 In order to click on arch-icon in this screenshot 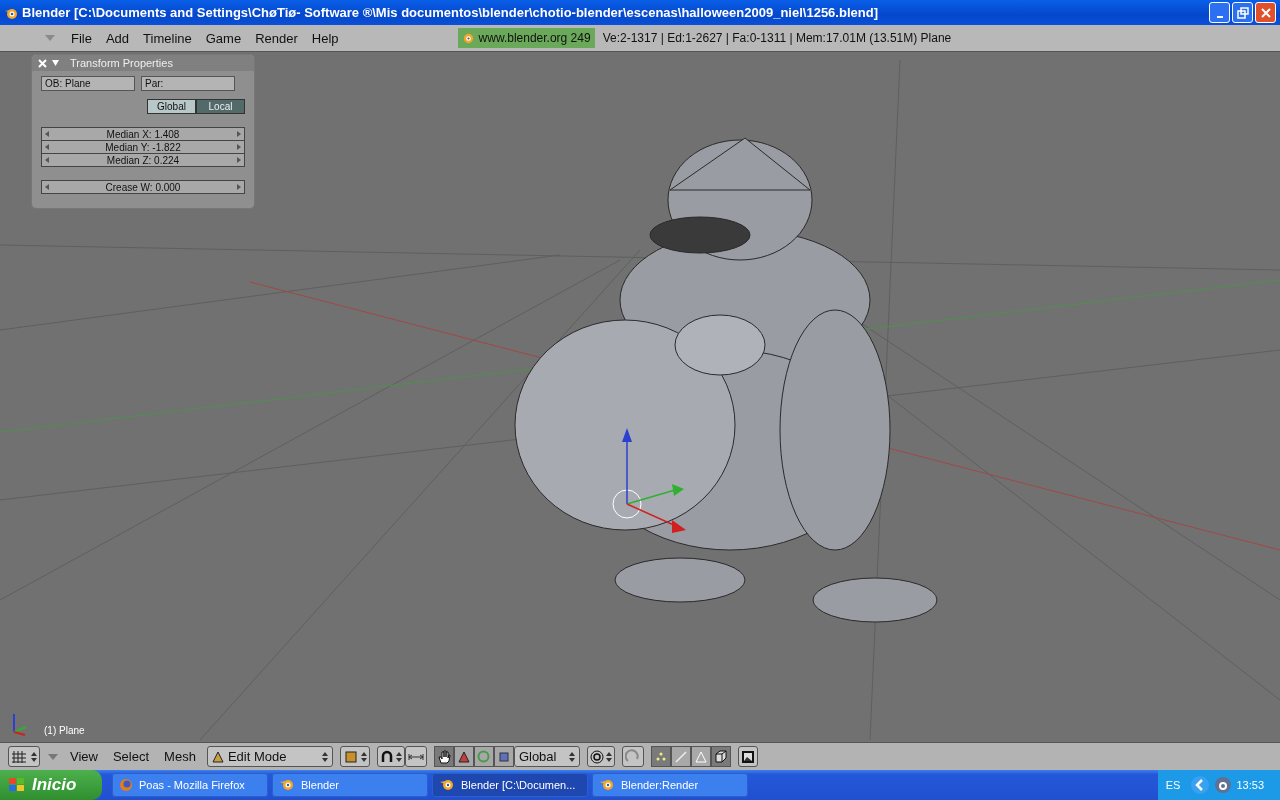, I will do `click(386, 756)`.